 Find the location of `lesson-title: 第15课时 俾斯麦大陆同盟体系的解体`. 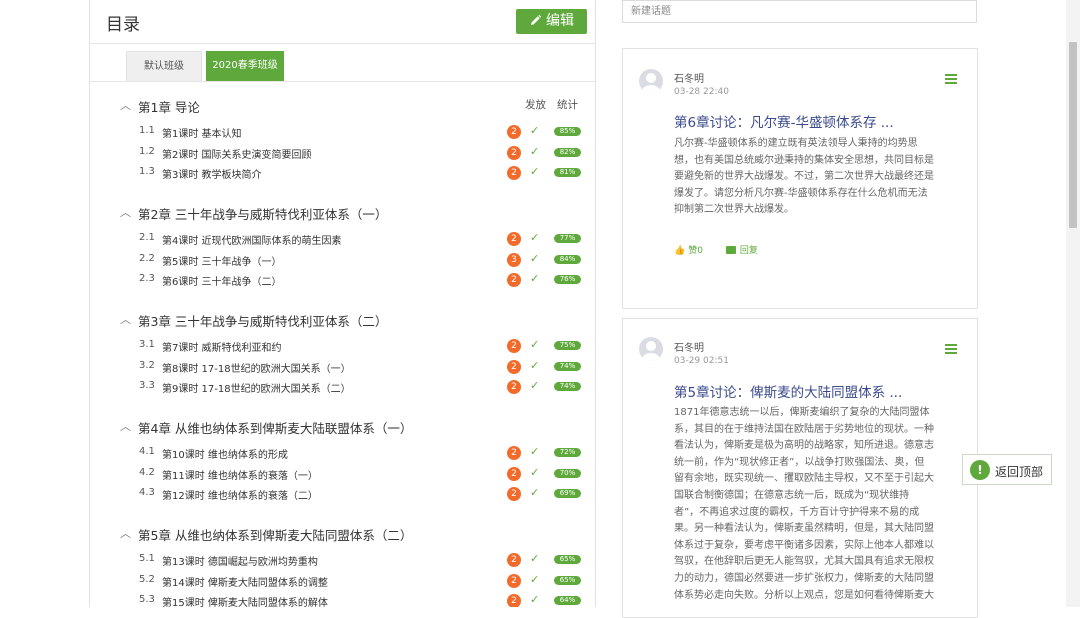

lesson-title: 第15课时 俾斯麦大陆同盟体系的解体 is located at coordinates (245, 600).